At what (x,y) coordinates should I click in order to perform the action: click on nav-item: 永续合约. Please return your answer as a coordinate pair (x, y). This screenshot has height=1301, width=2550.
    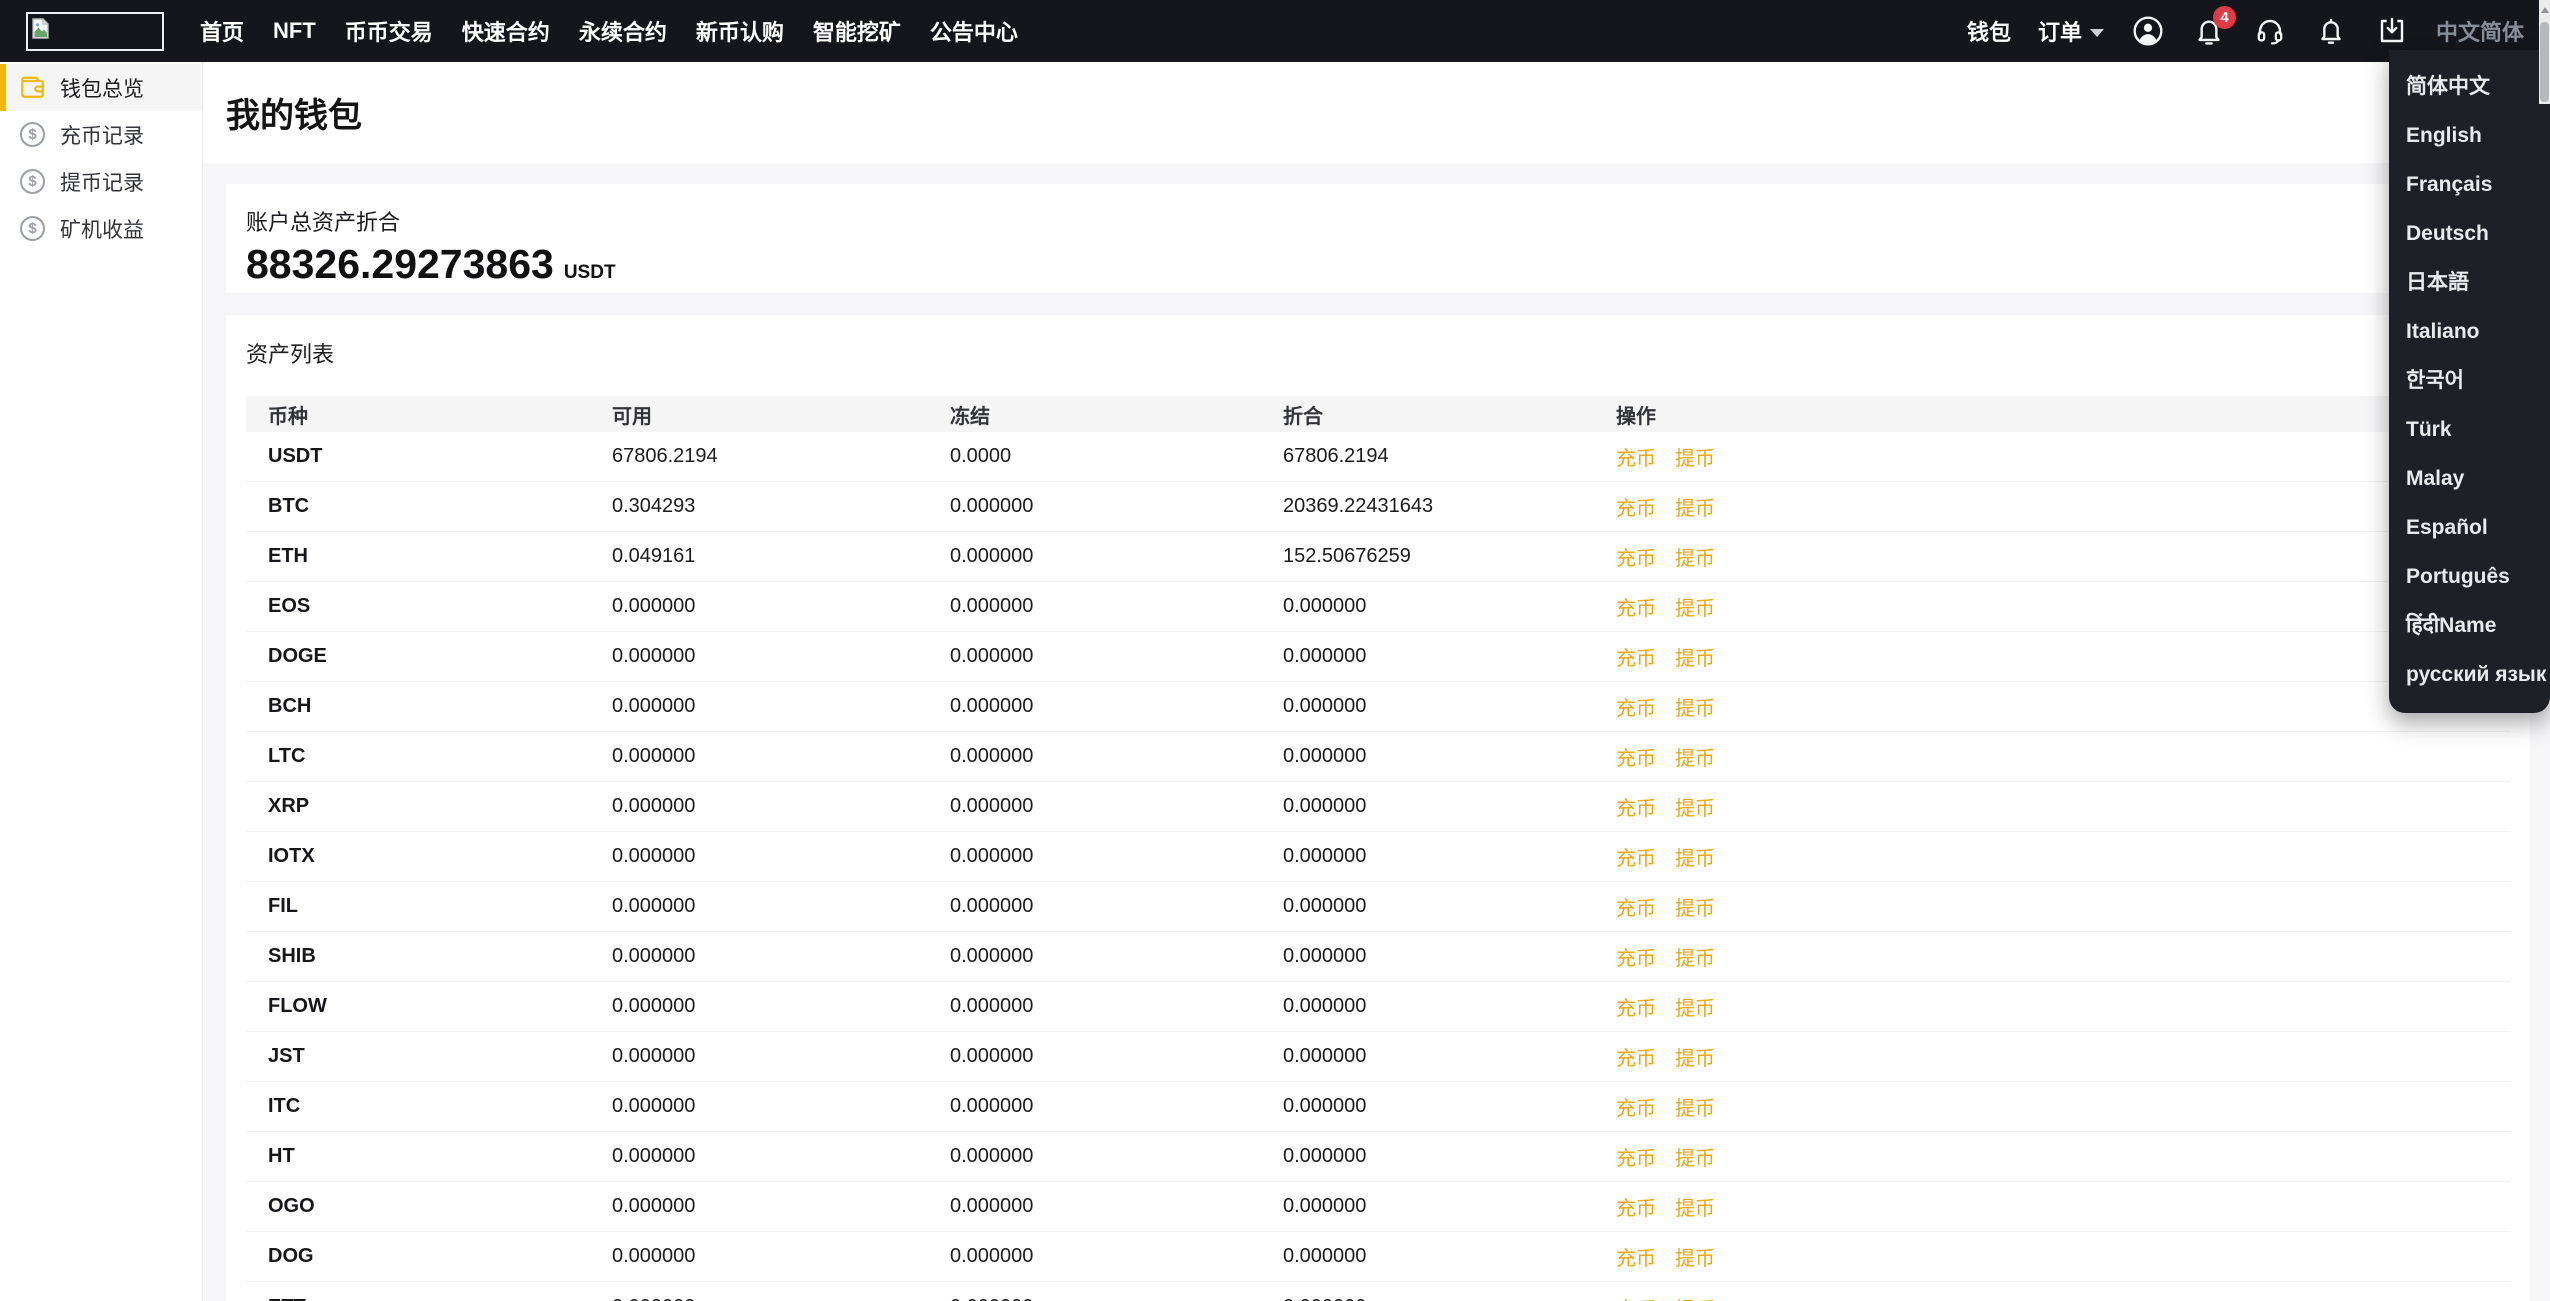
    Looking at the image, I should click on (623, 31).